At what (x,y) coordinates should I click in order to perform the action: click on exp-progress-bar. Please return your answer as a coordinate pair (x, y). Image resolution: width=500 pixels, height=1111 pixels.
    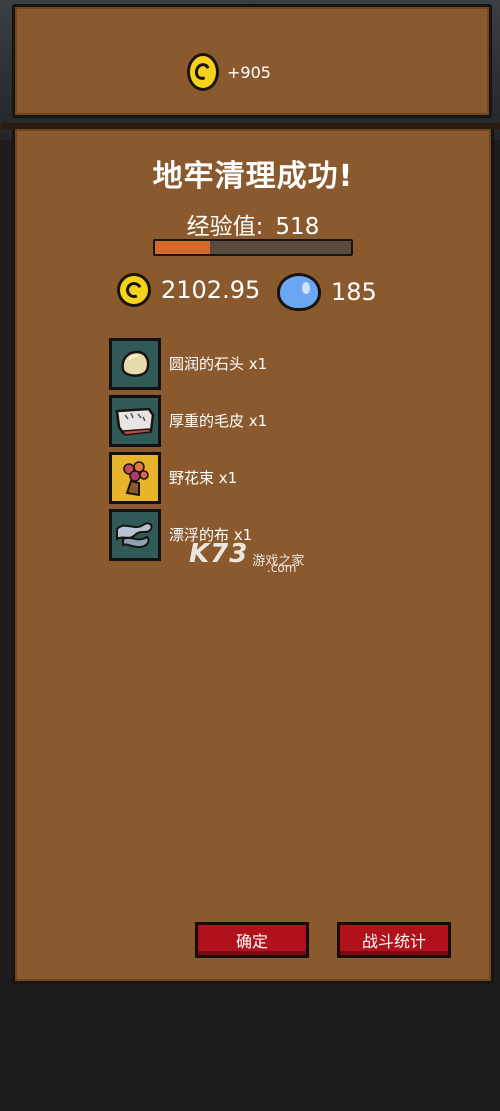
    Looking at the image, I should click on (253, 247).